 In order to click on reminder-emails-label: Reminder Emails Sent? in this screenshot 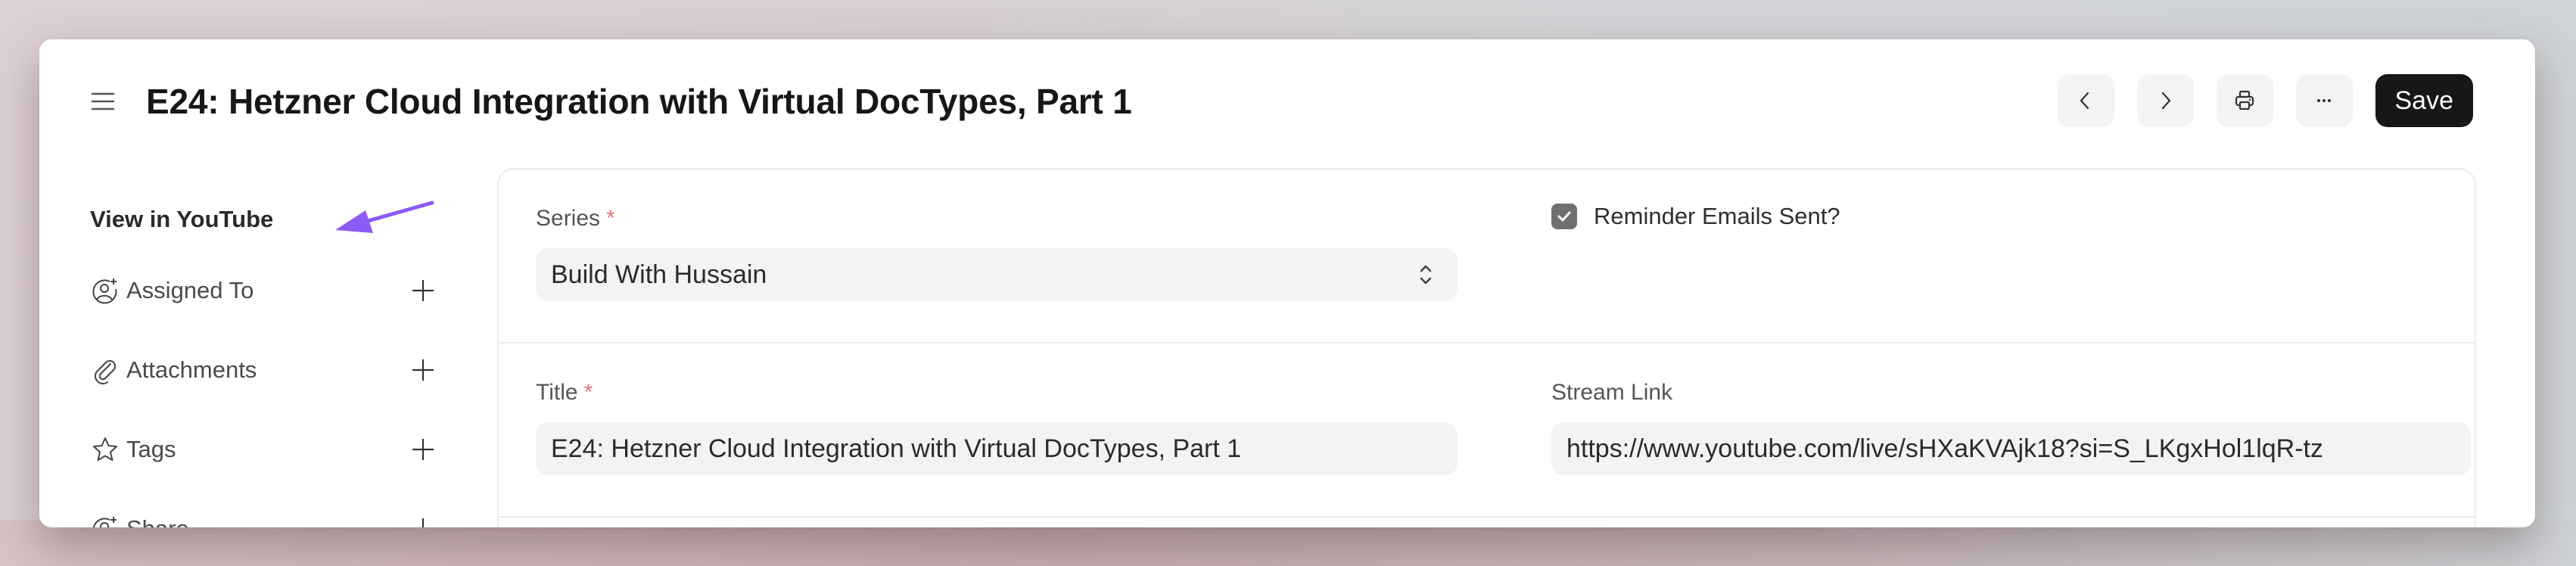, I will do `click(1717, 216)`.